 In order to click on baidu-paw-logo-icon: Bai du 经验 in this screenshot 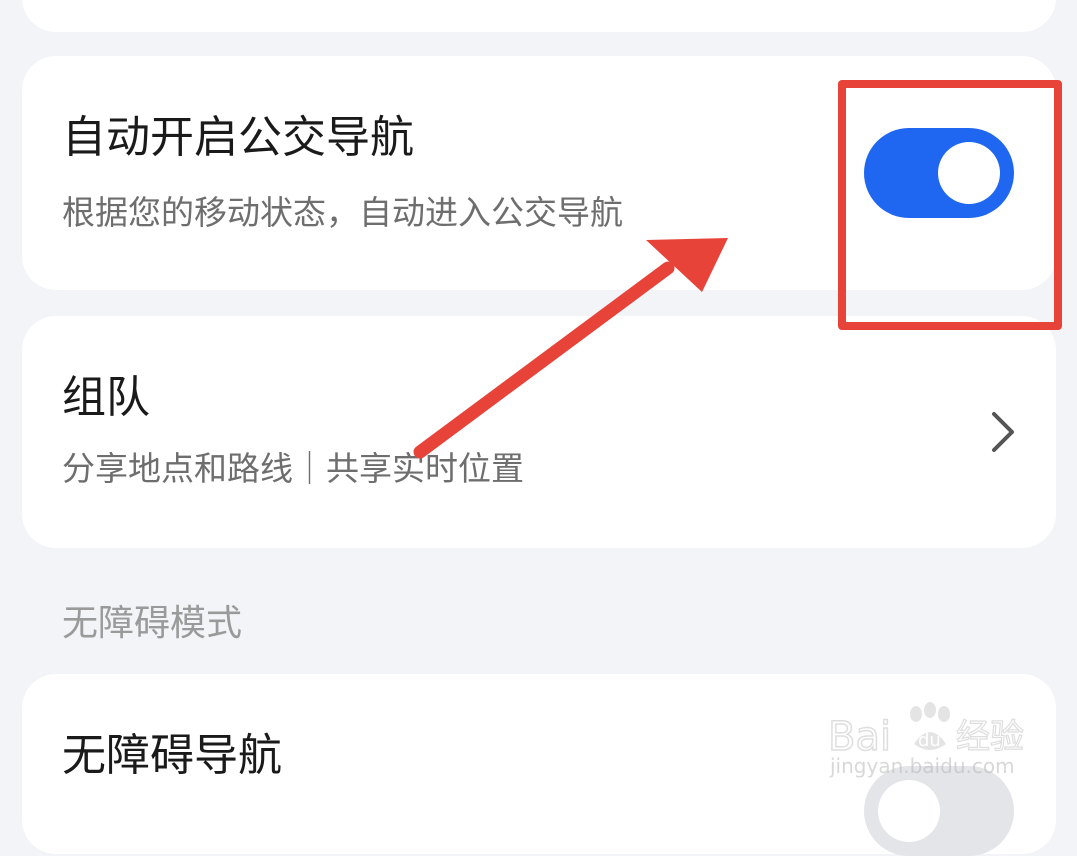, I will do `click(926, 731)`.